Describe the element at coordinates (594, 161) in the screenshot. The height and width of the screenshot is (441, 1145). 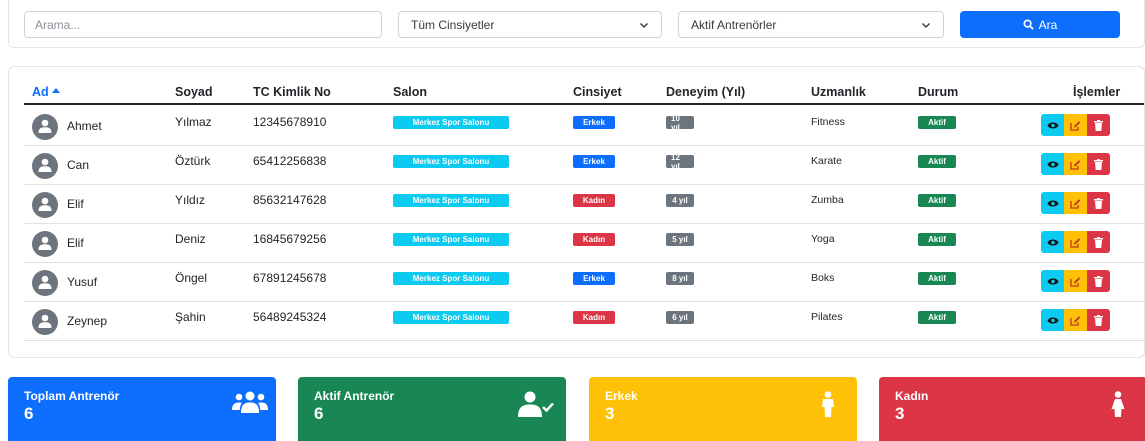
I see `gender-badge: Erkek` at that location.